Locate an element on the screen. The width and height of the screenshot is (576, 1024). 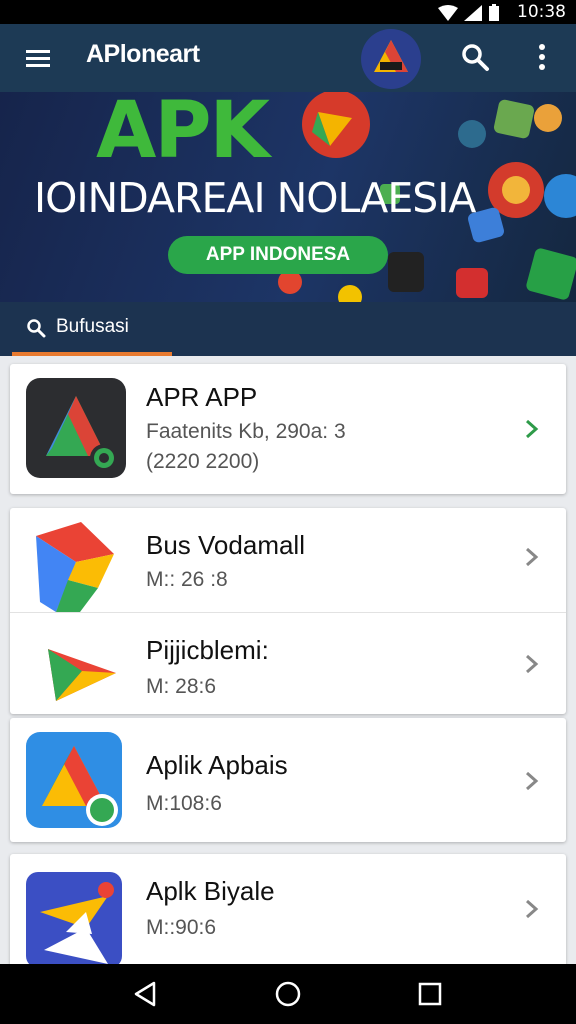
list-item: Aplik Apbais M:108:6 is located at coordinates (288, 780).